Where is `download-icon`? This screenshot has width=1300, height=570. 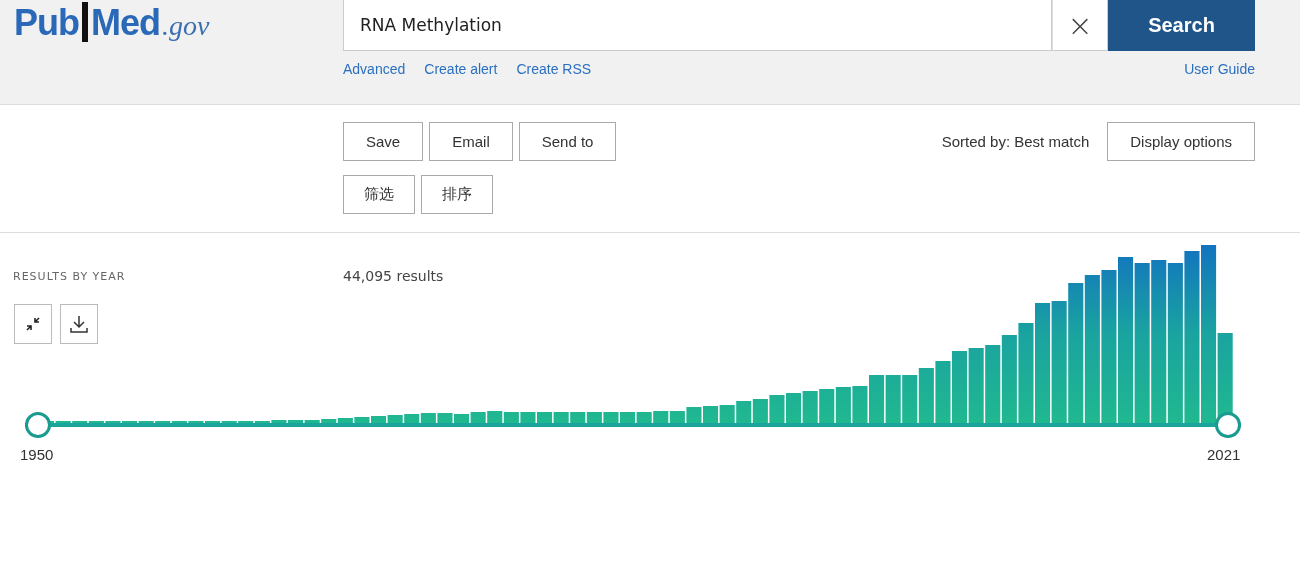 download-icon is located at coordinates (79, 324).